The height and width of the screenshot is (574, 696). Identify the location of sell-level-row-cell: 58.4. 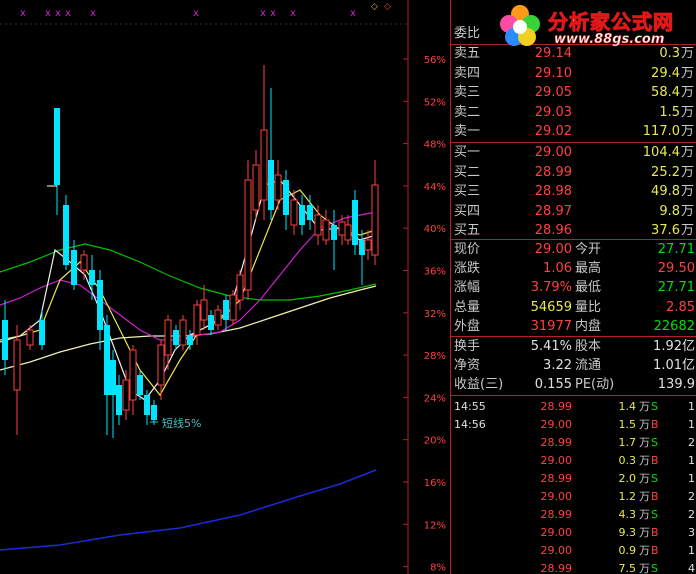
(665, 92).